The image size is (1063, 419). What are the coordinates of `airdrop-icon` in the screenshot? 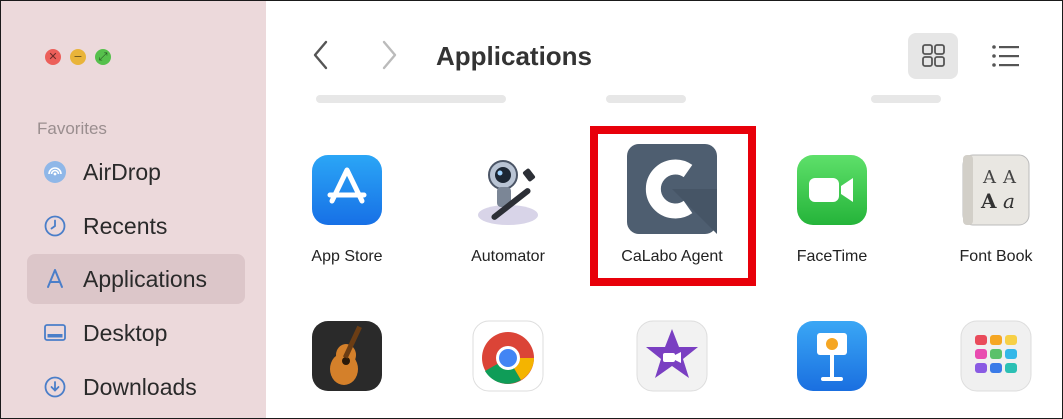 It's located at (55, 172).